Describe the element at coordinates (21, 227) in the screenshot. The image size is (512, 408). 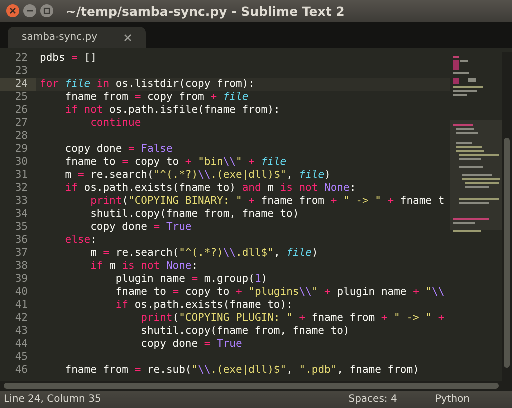
I see `line-number: 35` at that location.